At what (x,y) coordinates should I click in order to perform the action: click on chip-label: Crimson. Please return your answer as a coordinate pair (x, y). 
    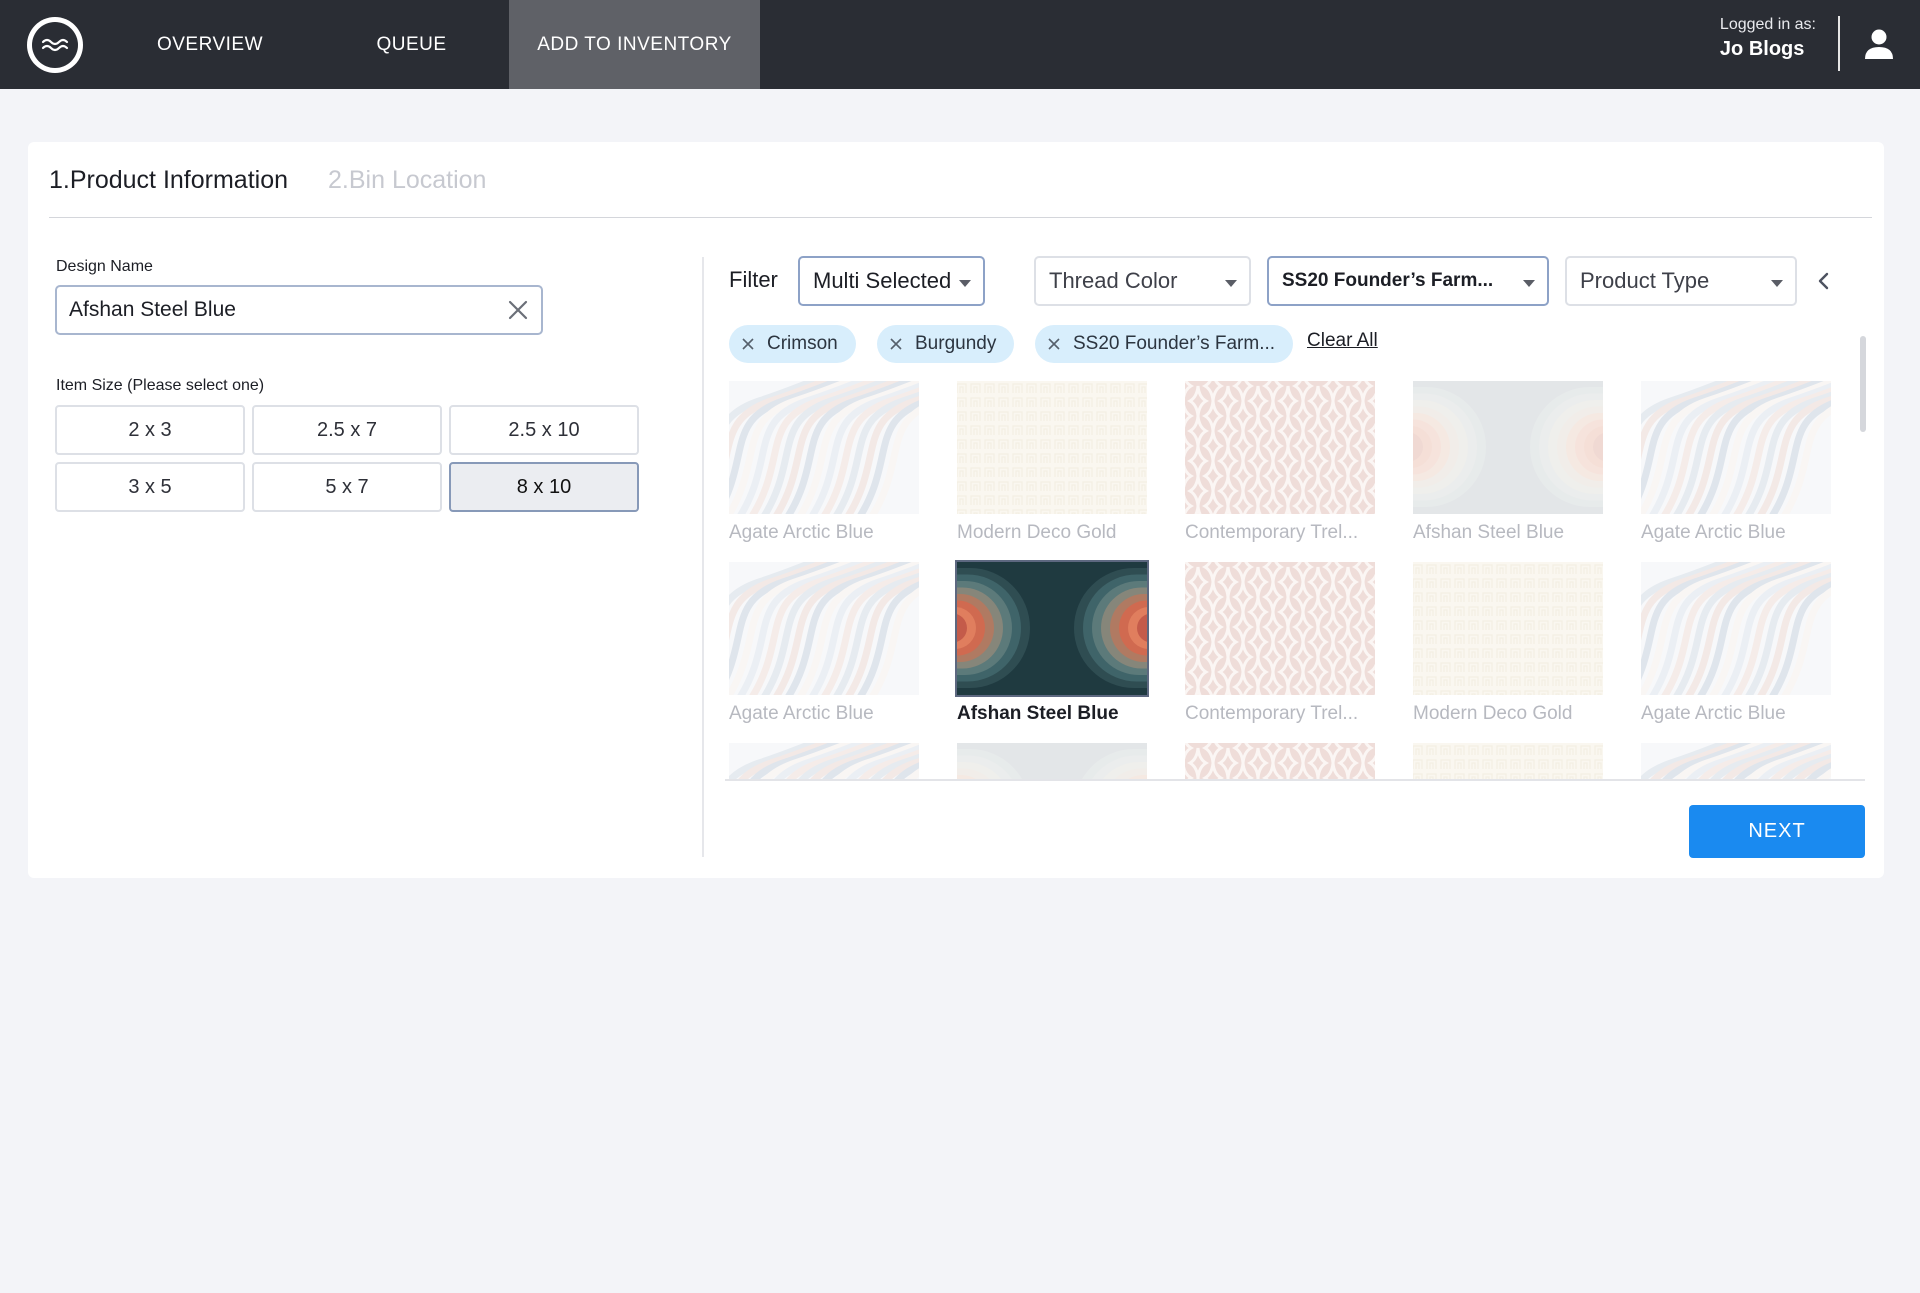
    Looking at the image, I should click on (802, 343).